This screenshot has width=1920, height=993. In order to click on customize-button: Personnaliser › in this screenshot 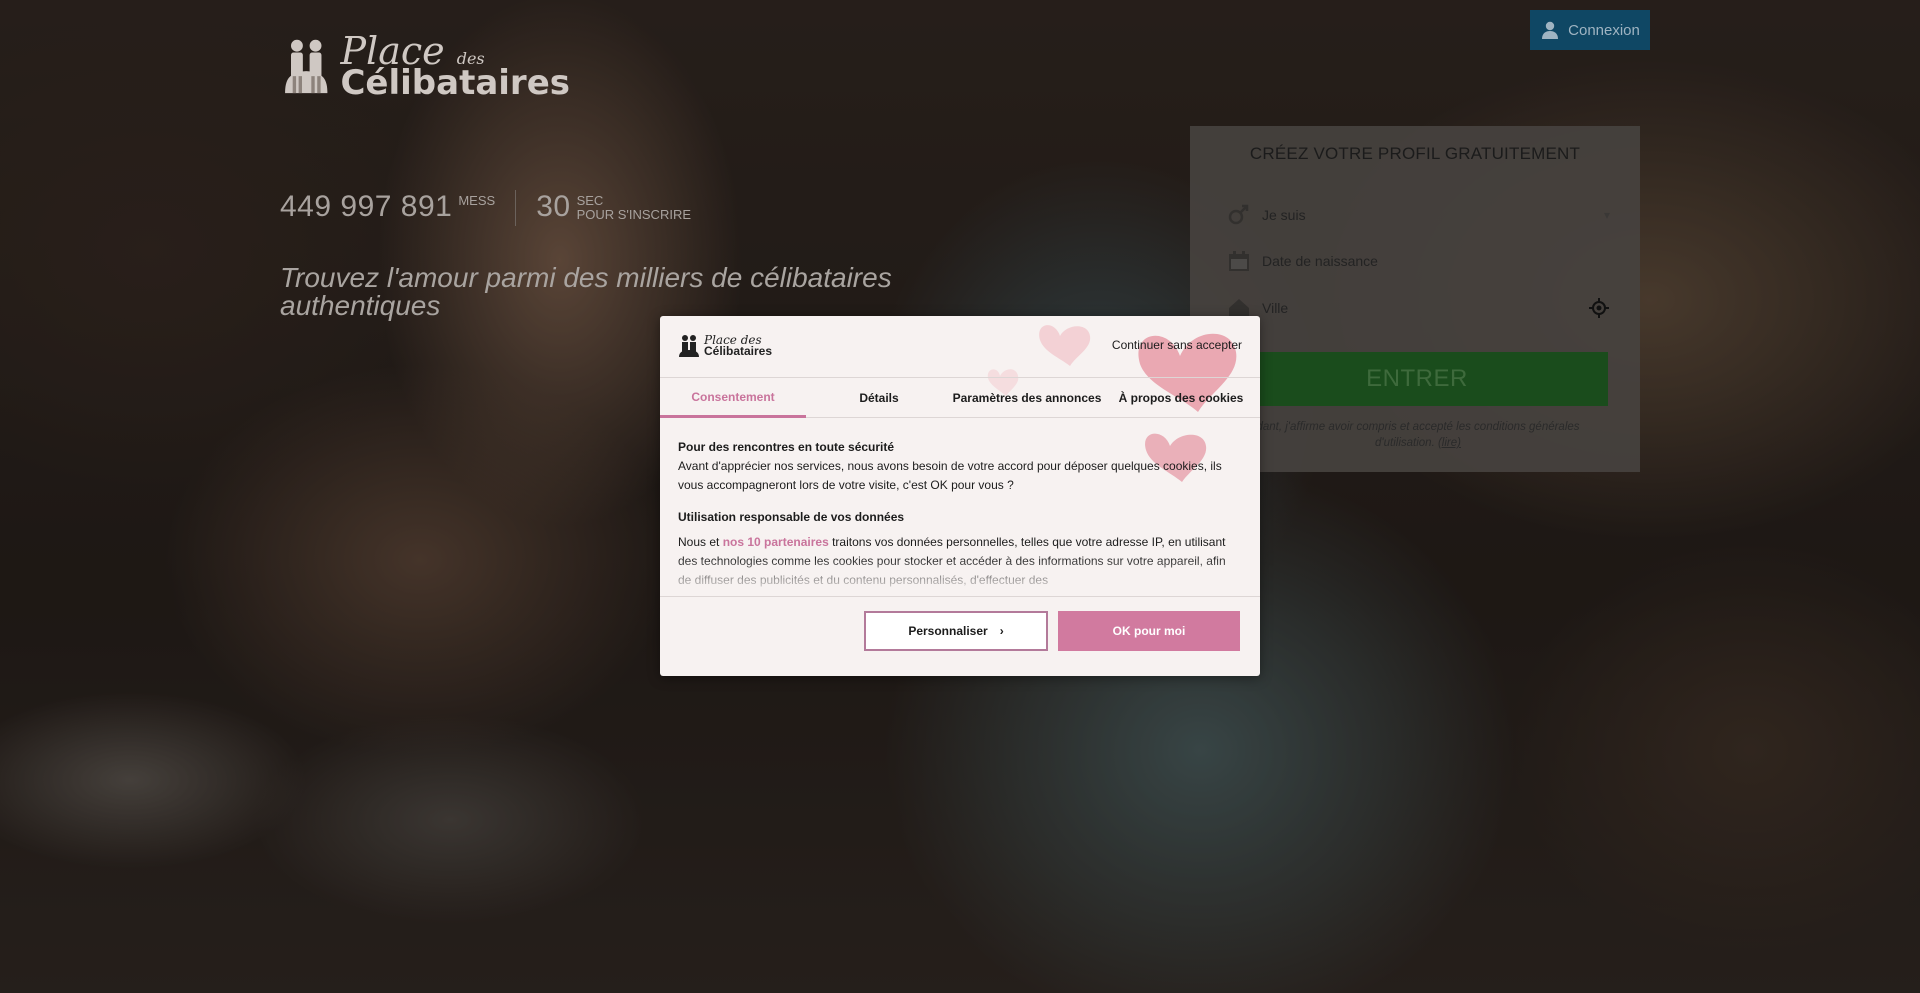, I will do `click(956, 631)`.